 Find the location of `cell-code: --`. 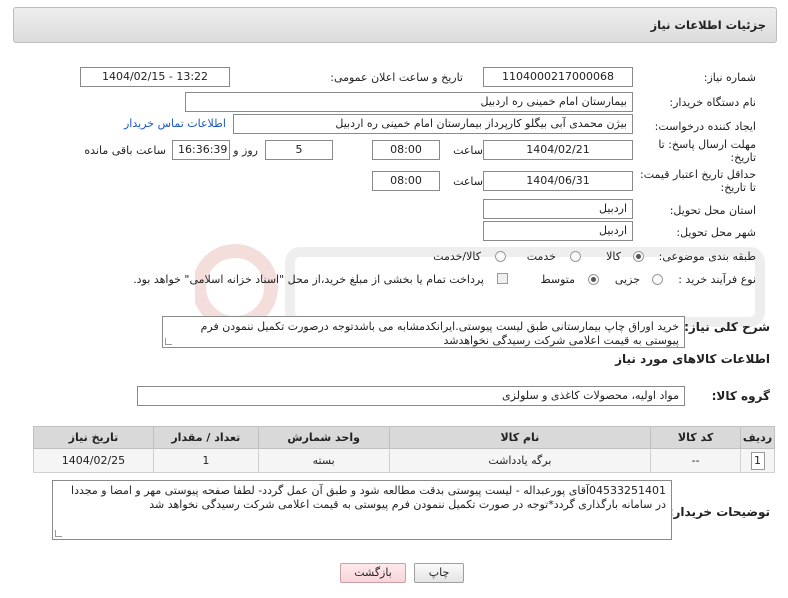

cell-code: -- is located at coordinates (696, 460).